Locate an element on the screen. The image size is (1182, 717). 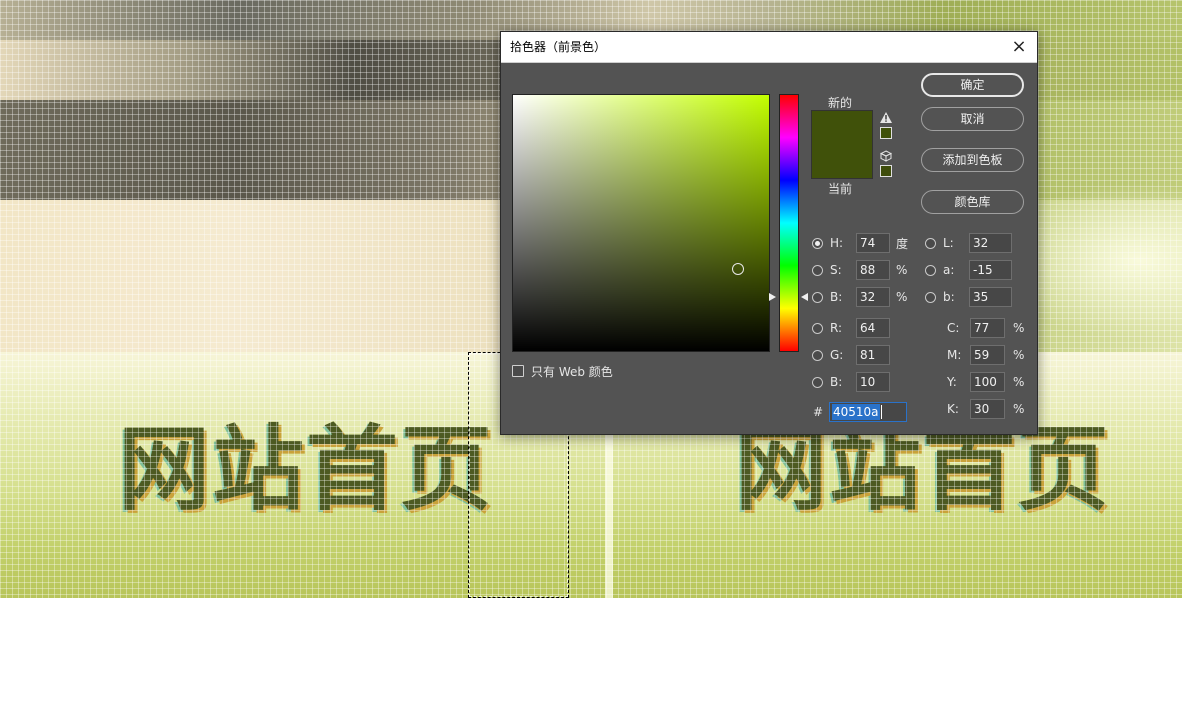
g-field: 81 is located at coordinates (873, 355).